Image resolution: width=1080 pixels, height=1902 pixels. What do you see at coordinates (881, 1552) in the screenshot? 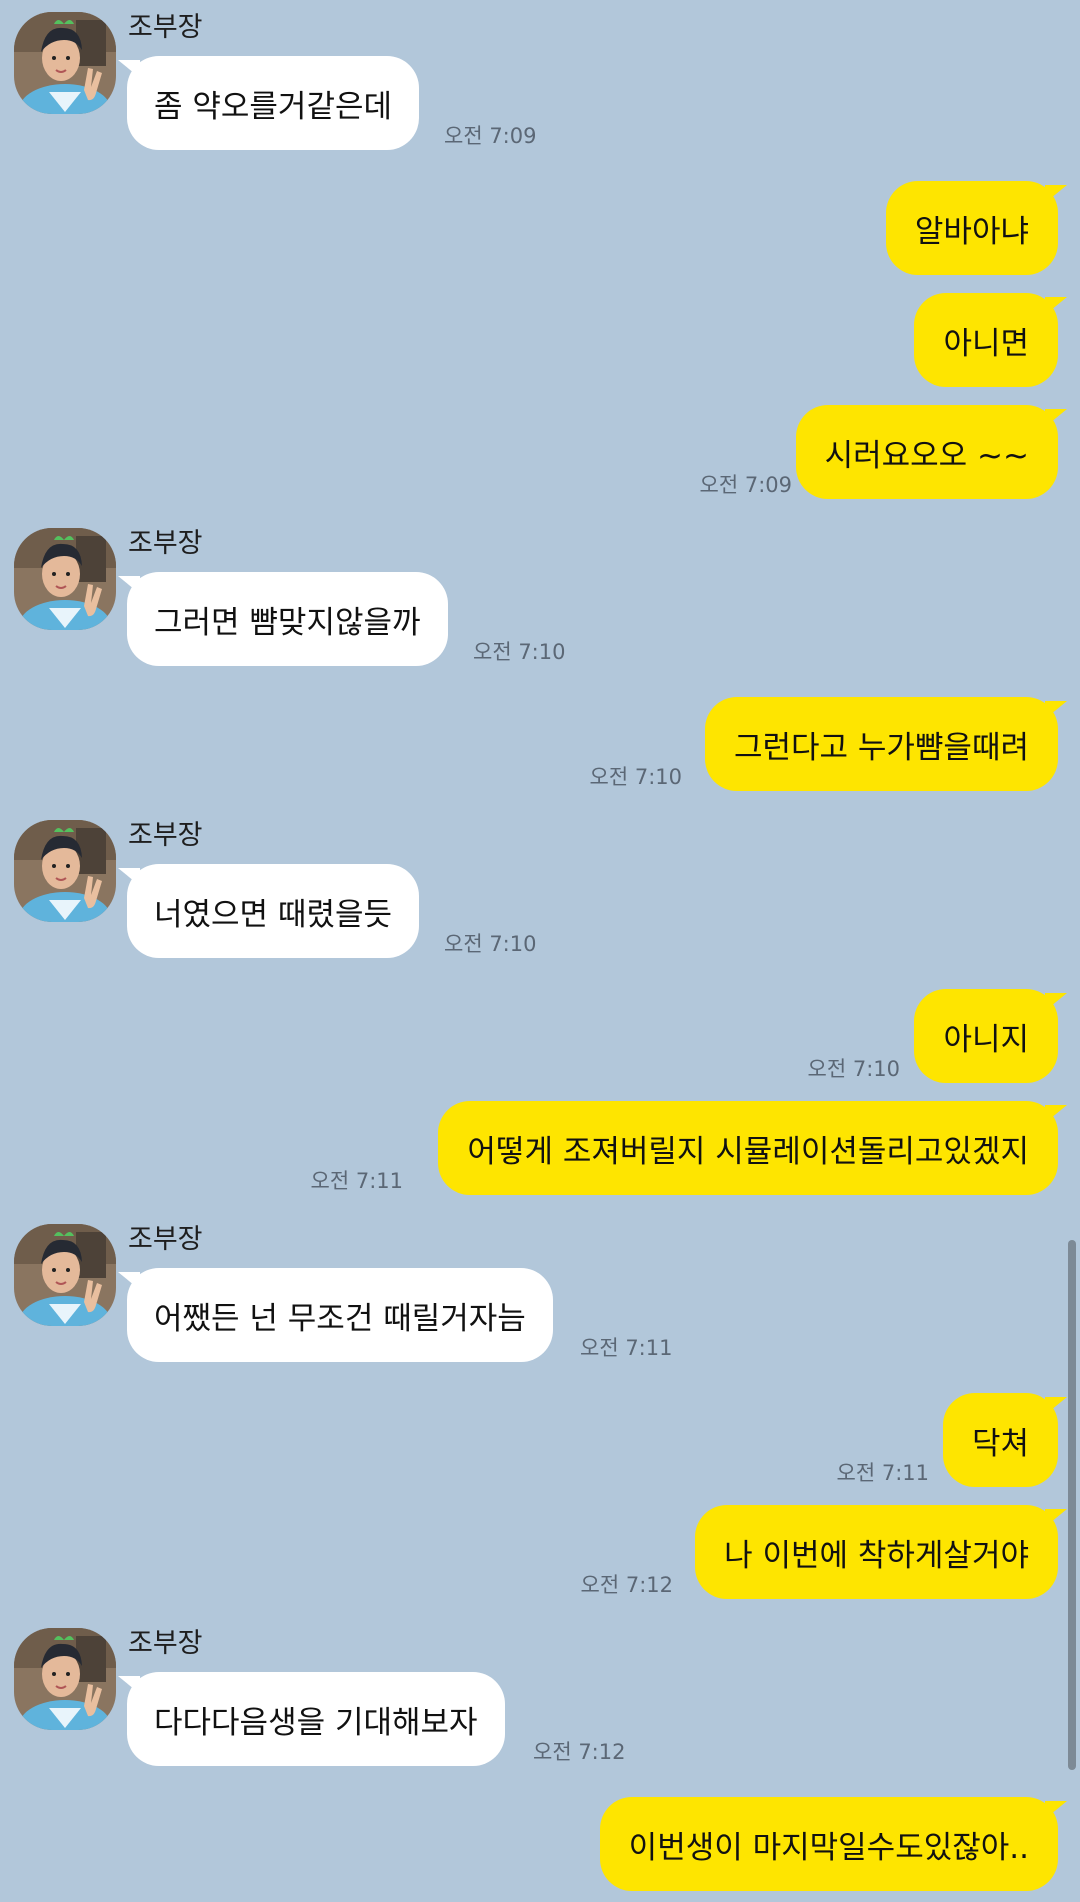
I see `outgoing-message: 나 이번에 착하게살거야` at bounding box center [881, 1552].